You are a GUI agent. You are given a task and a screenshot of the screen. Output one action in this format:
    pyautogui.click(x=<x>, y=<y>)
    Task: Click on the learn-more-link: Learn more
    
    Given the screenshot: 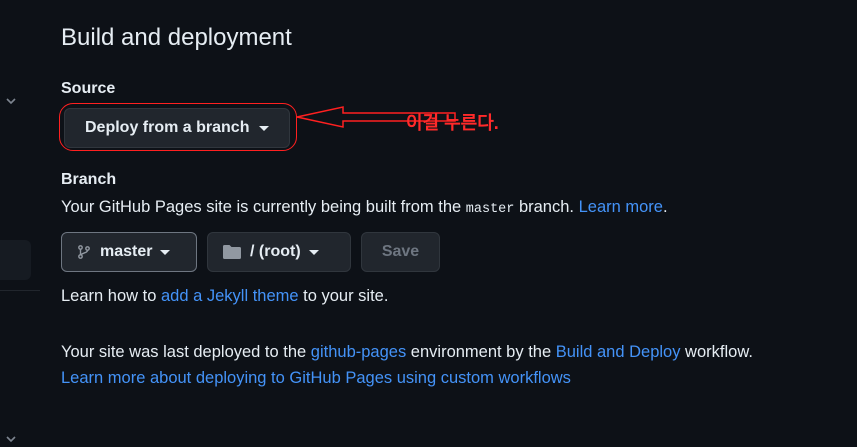 What is the action you would take?
    pyautogui.click(x=621, y=207)
    